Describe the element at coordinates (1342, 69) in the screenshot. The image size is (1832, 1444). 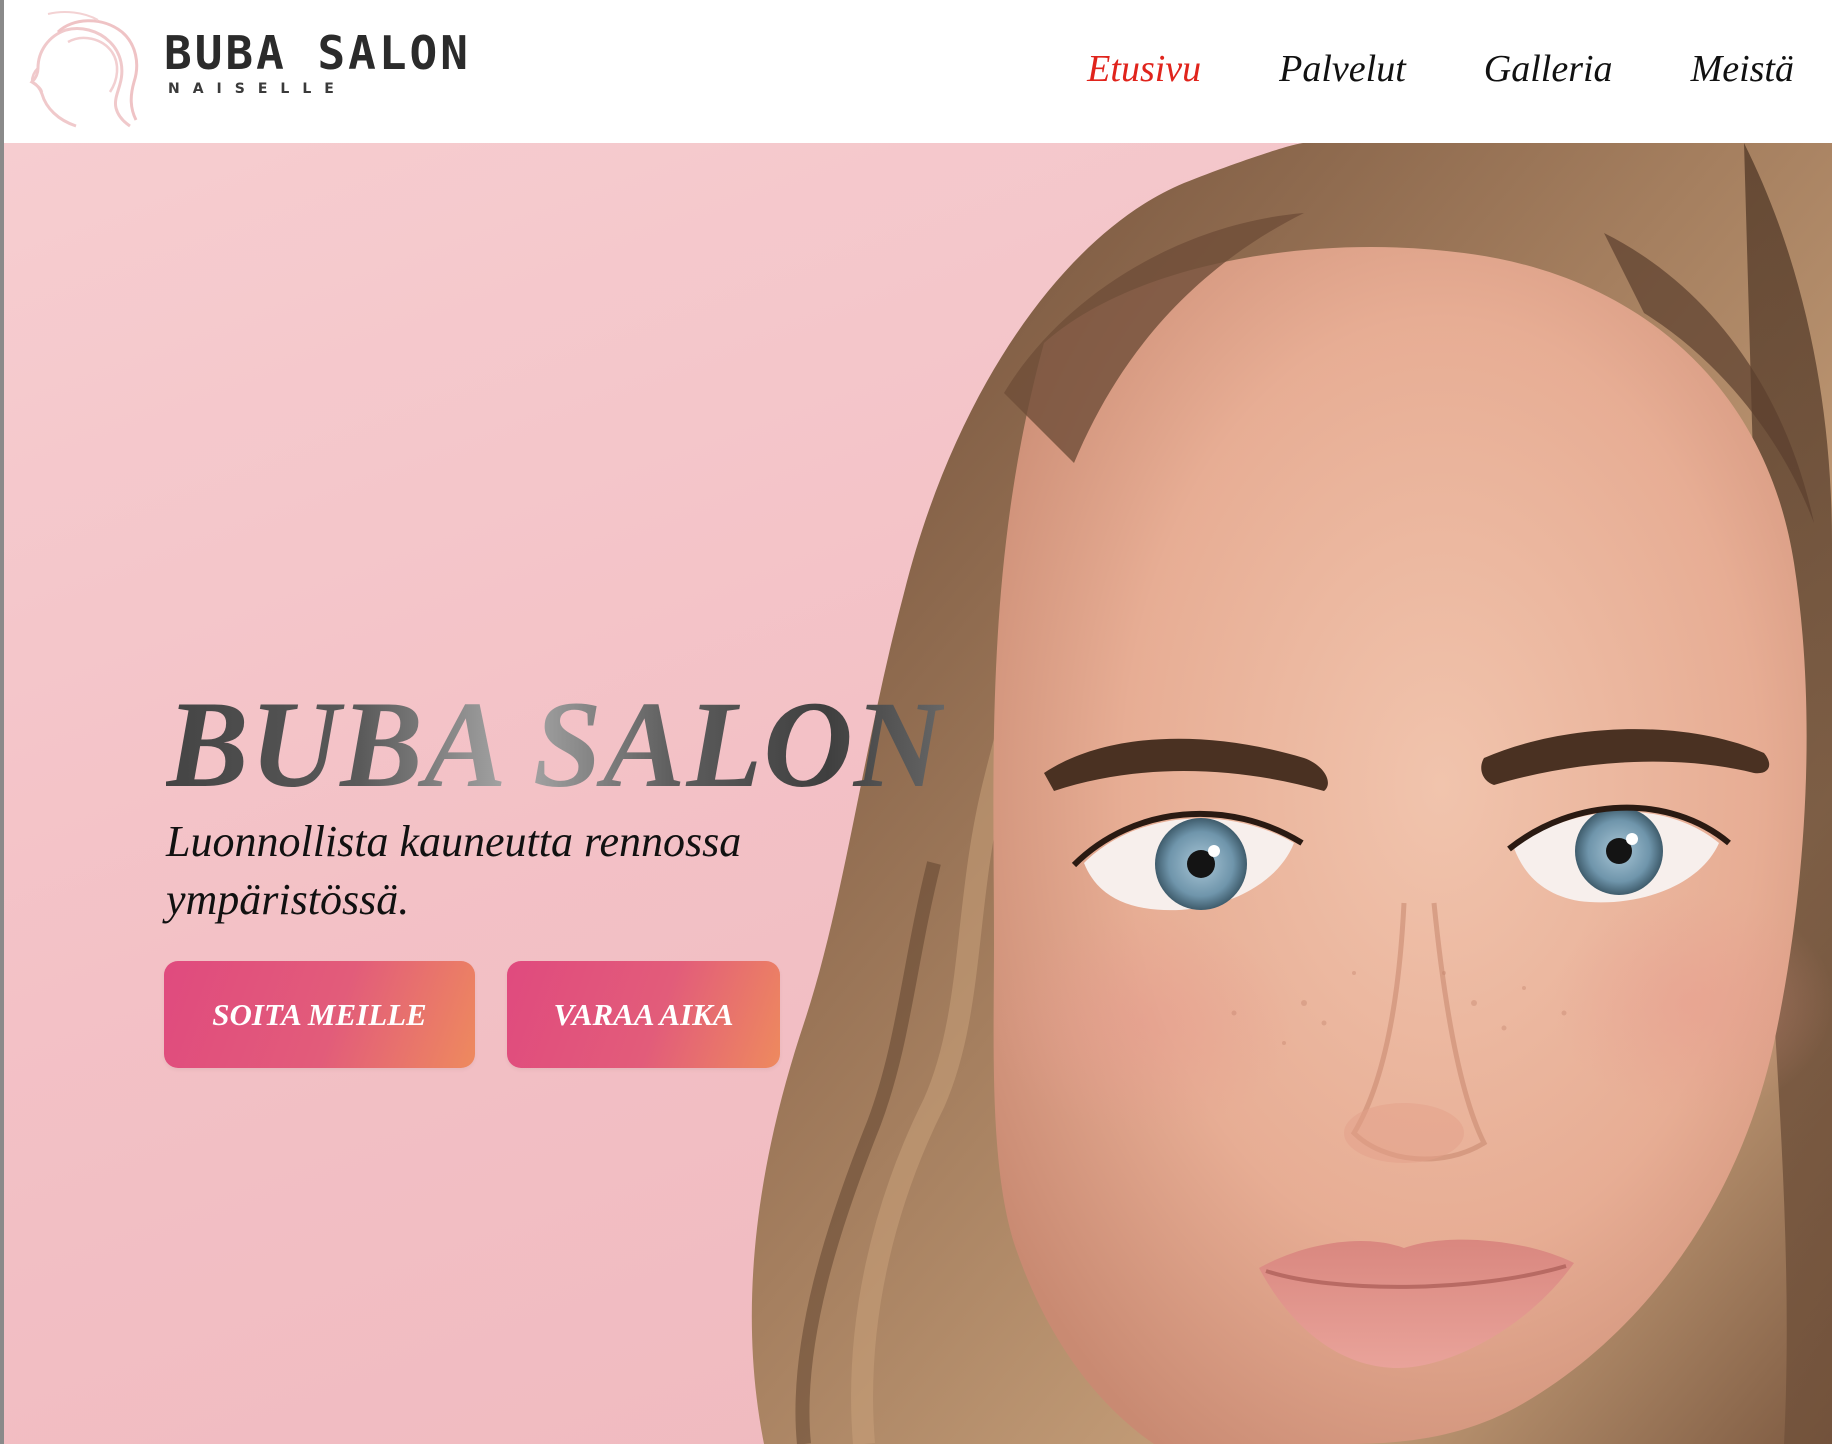
I see `nav-item-palvelut: Palvelut` at that location.